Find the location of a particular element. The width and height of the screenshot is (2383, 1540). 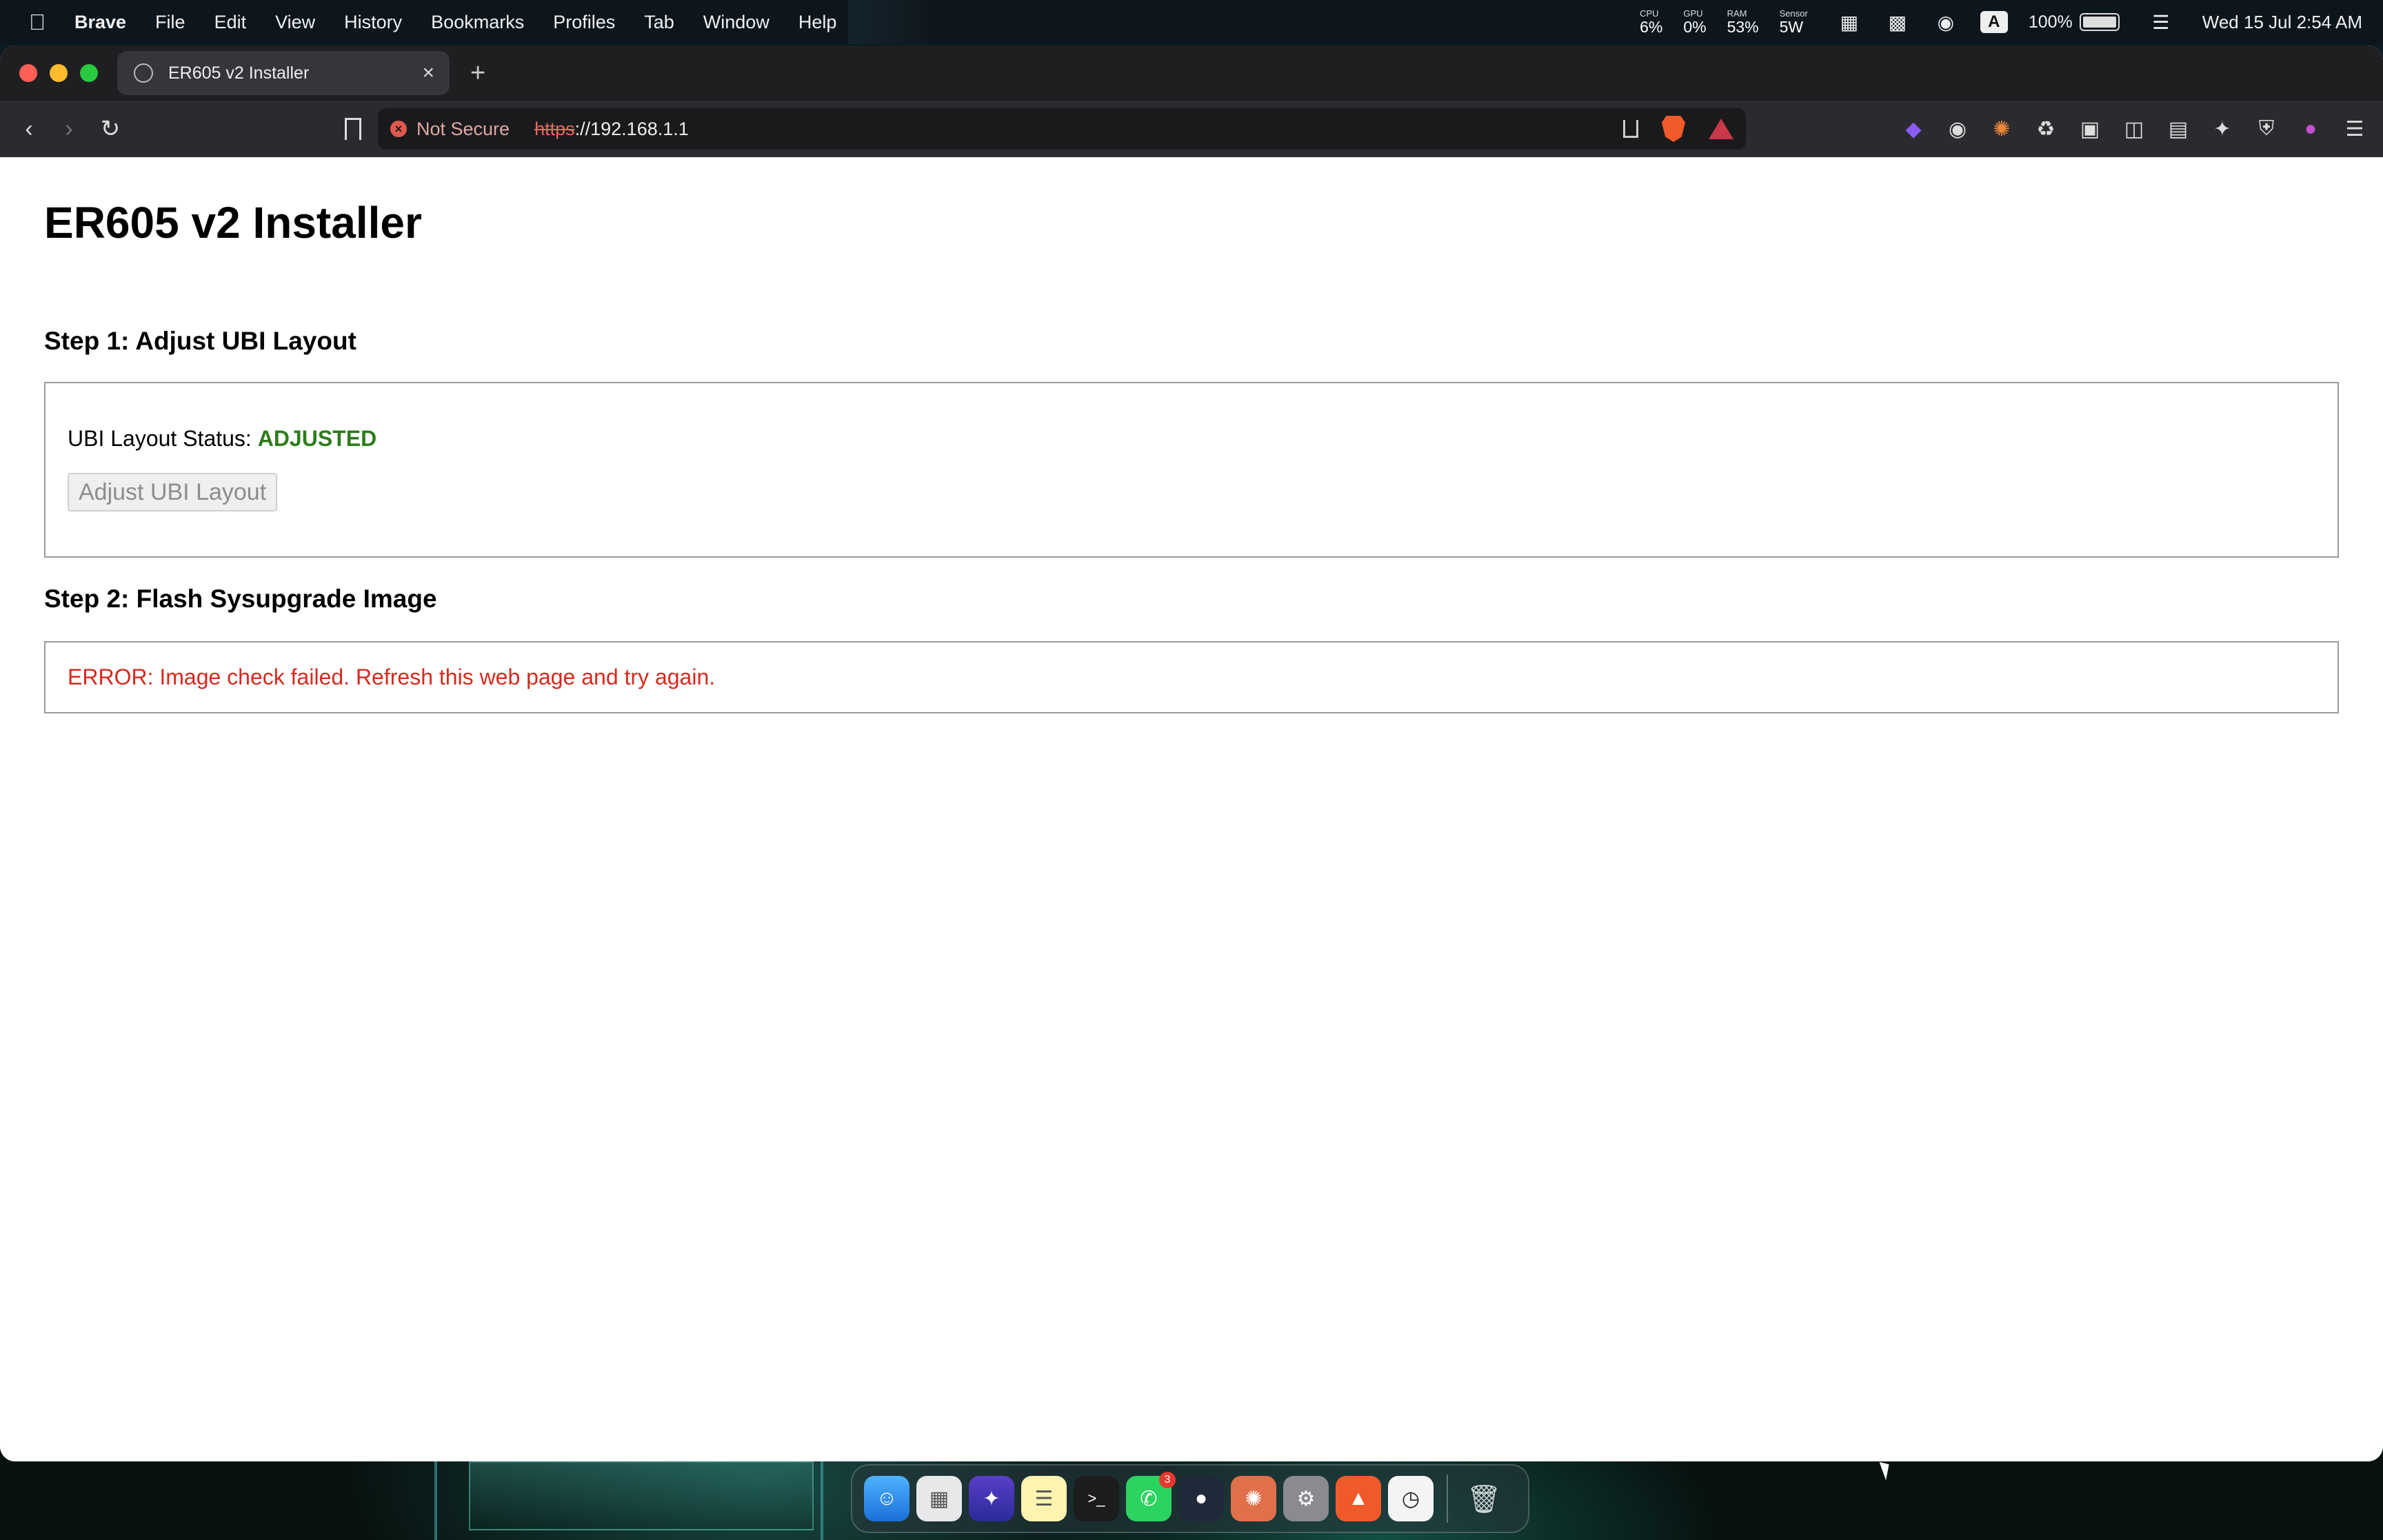

sidebar-toggle-icon: ◫ is located at coordinates (2134, 129).